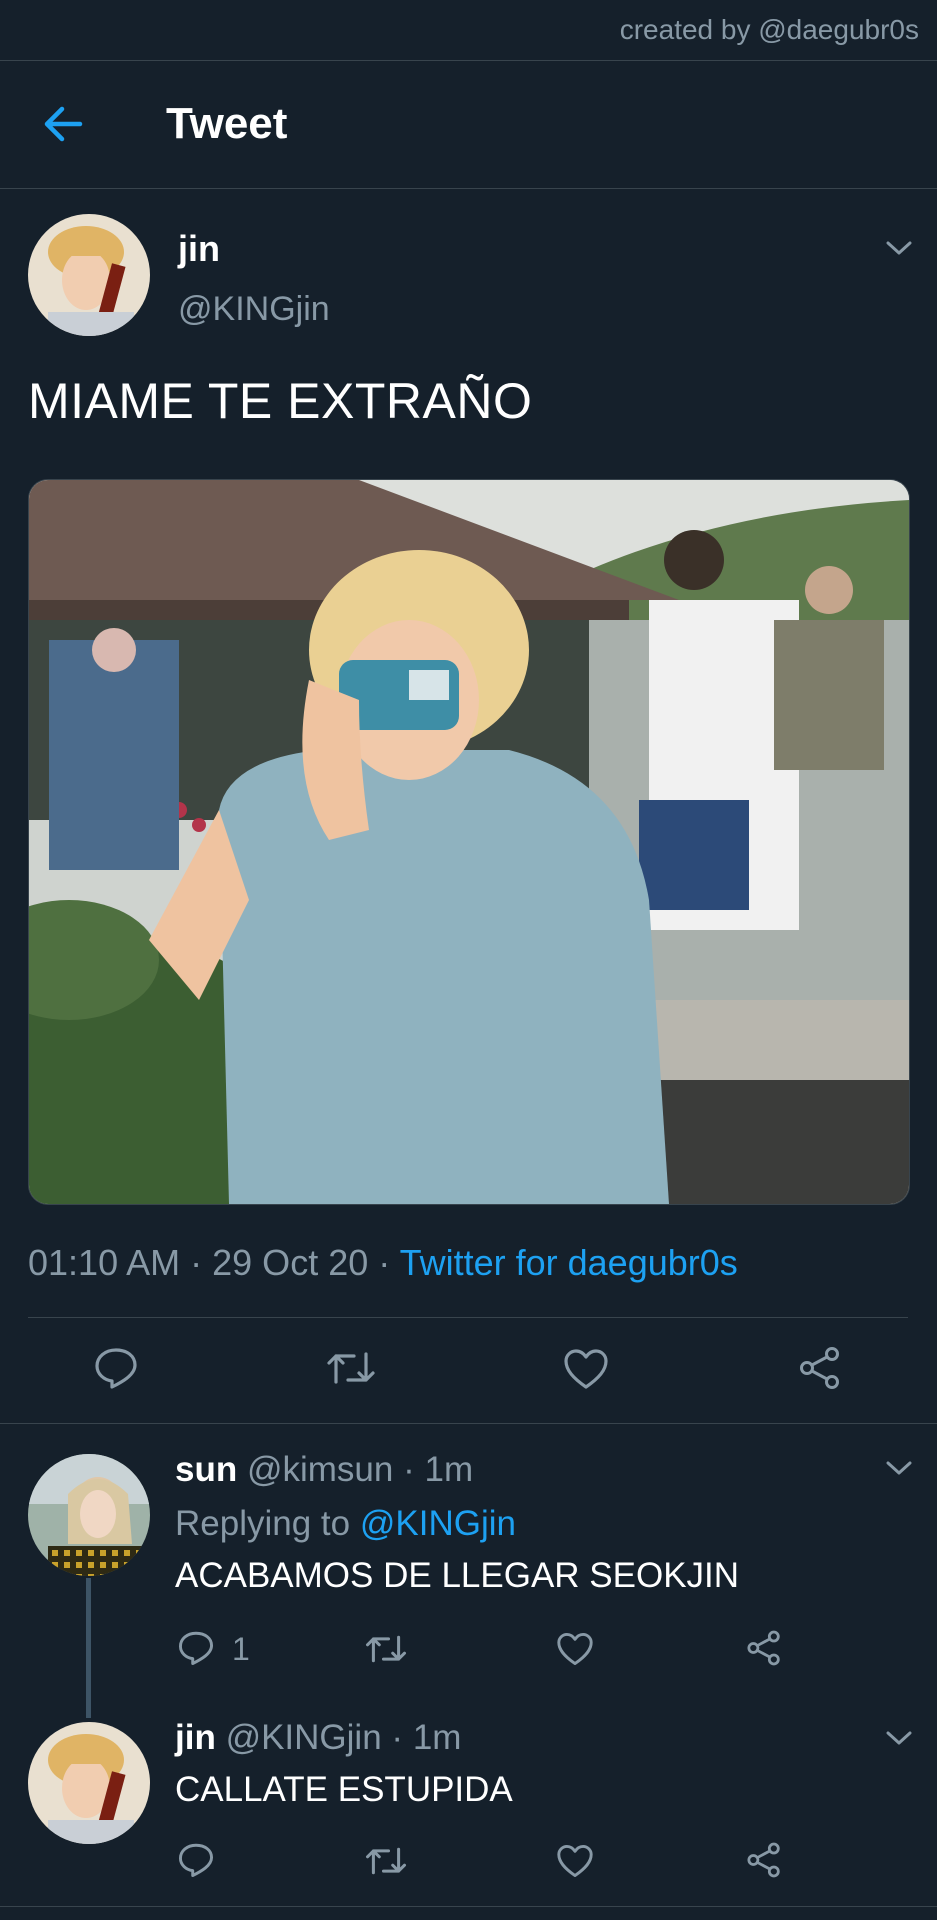 This screenshot has width=937, height=1920. What do you see at coordinates (457, 1575) in the screenshot?
I see `reply-text: ACABAMOS DE LLEGAR SEOKJIN` at bounding box center [457, 1575].